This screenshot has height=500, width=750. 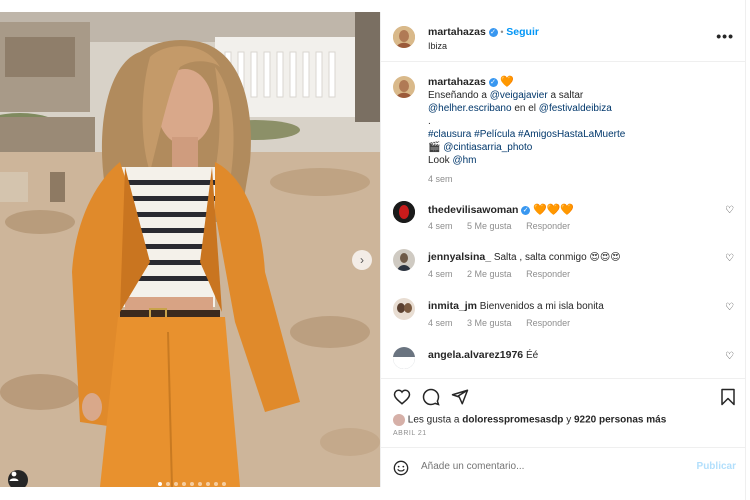 I want to click on hashtag-links: #clausura #Película #AmigosHastaLaMuerte, so click(x=578, y=134).